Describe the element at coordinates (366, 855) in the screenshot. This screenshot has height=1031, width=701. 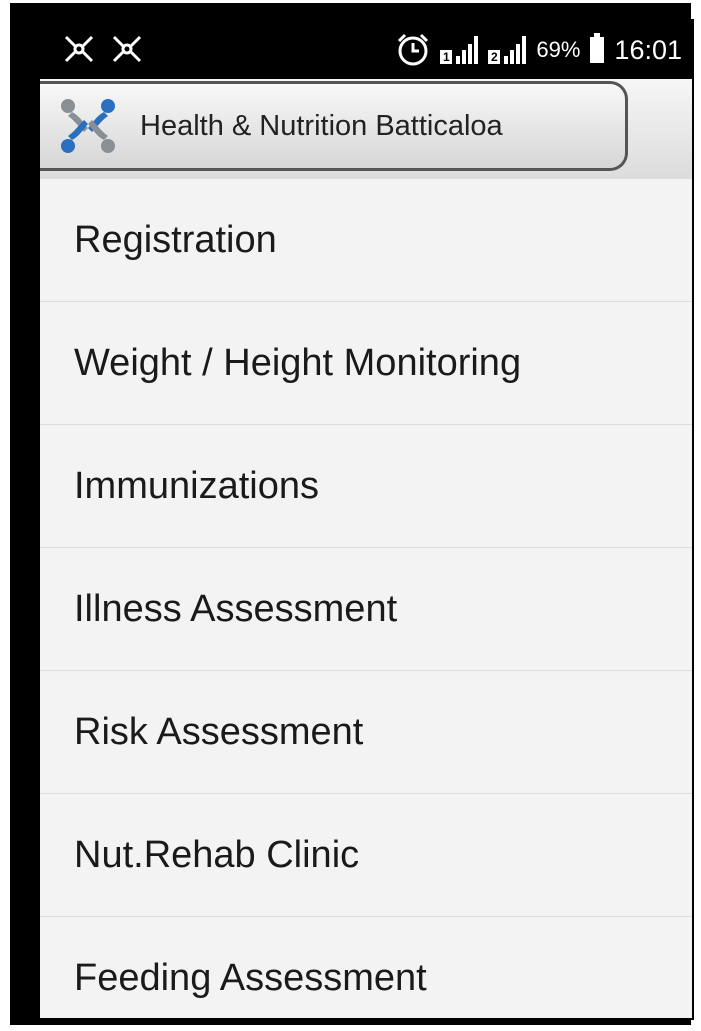
I see `menu-item-nut-rehab-clinic: Nut.Rehab Clinic` at that location.